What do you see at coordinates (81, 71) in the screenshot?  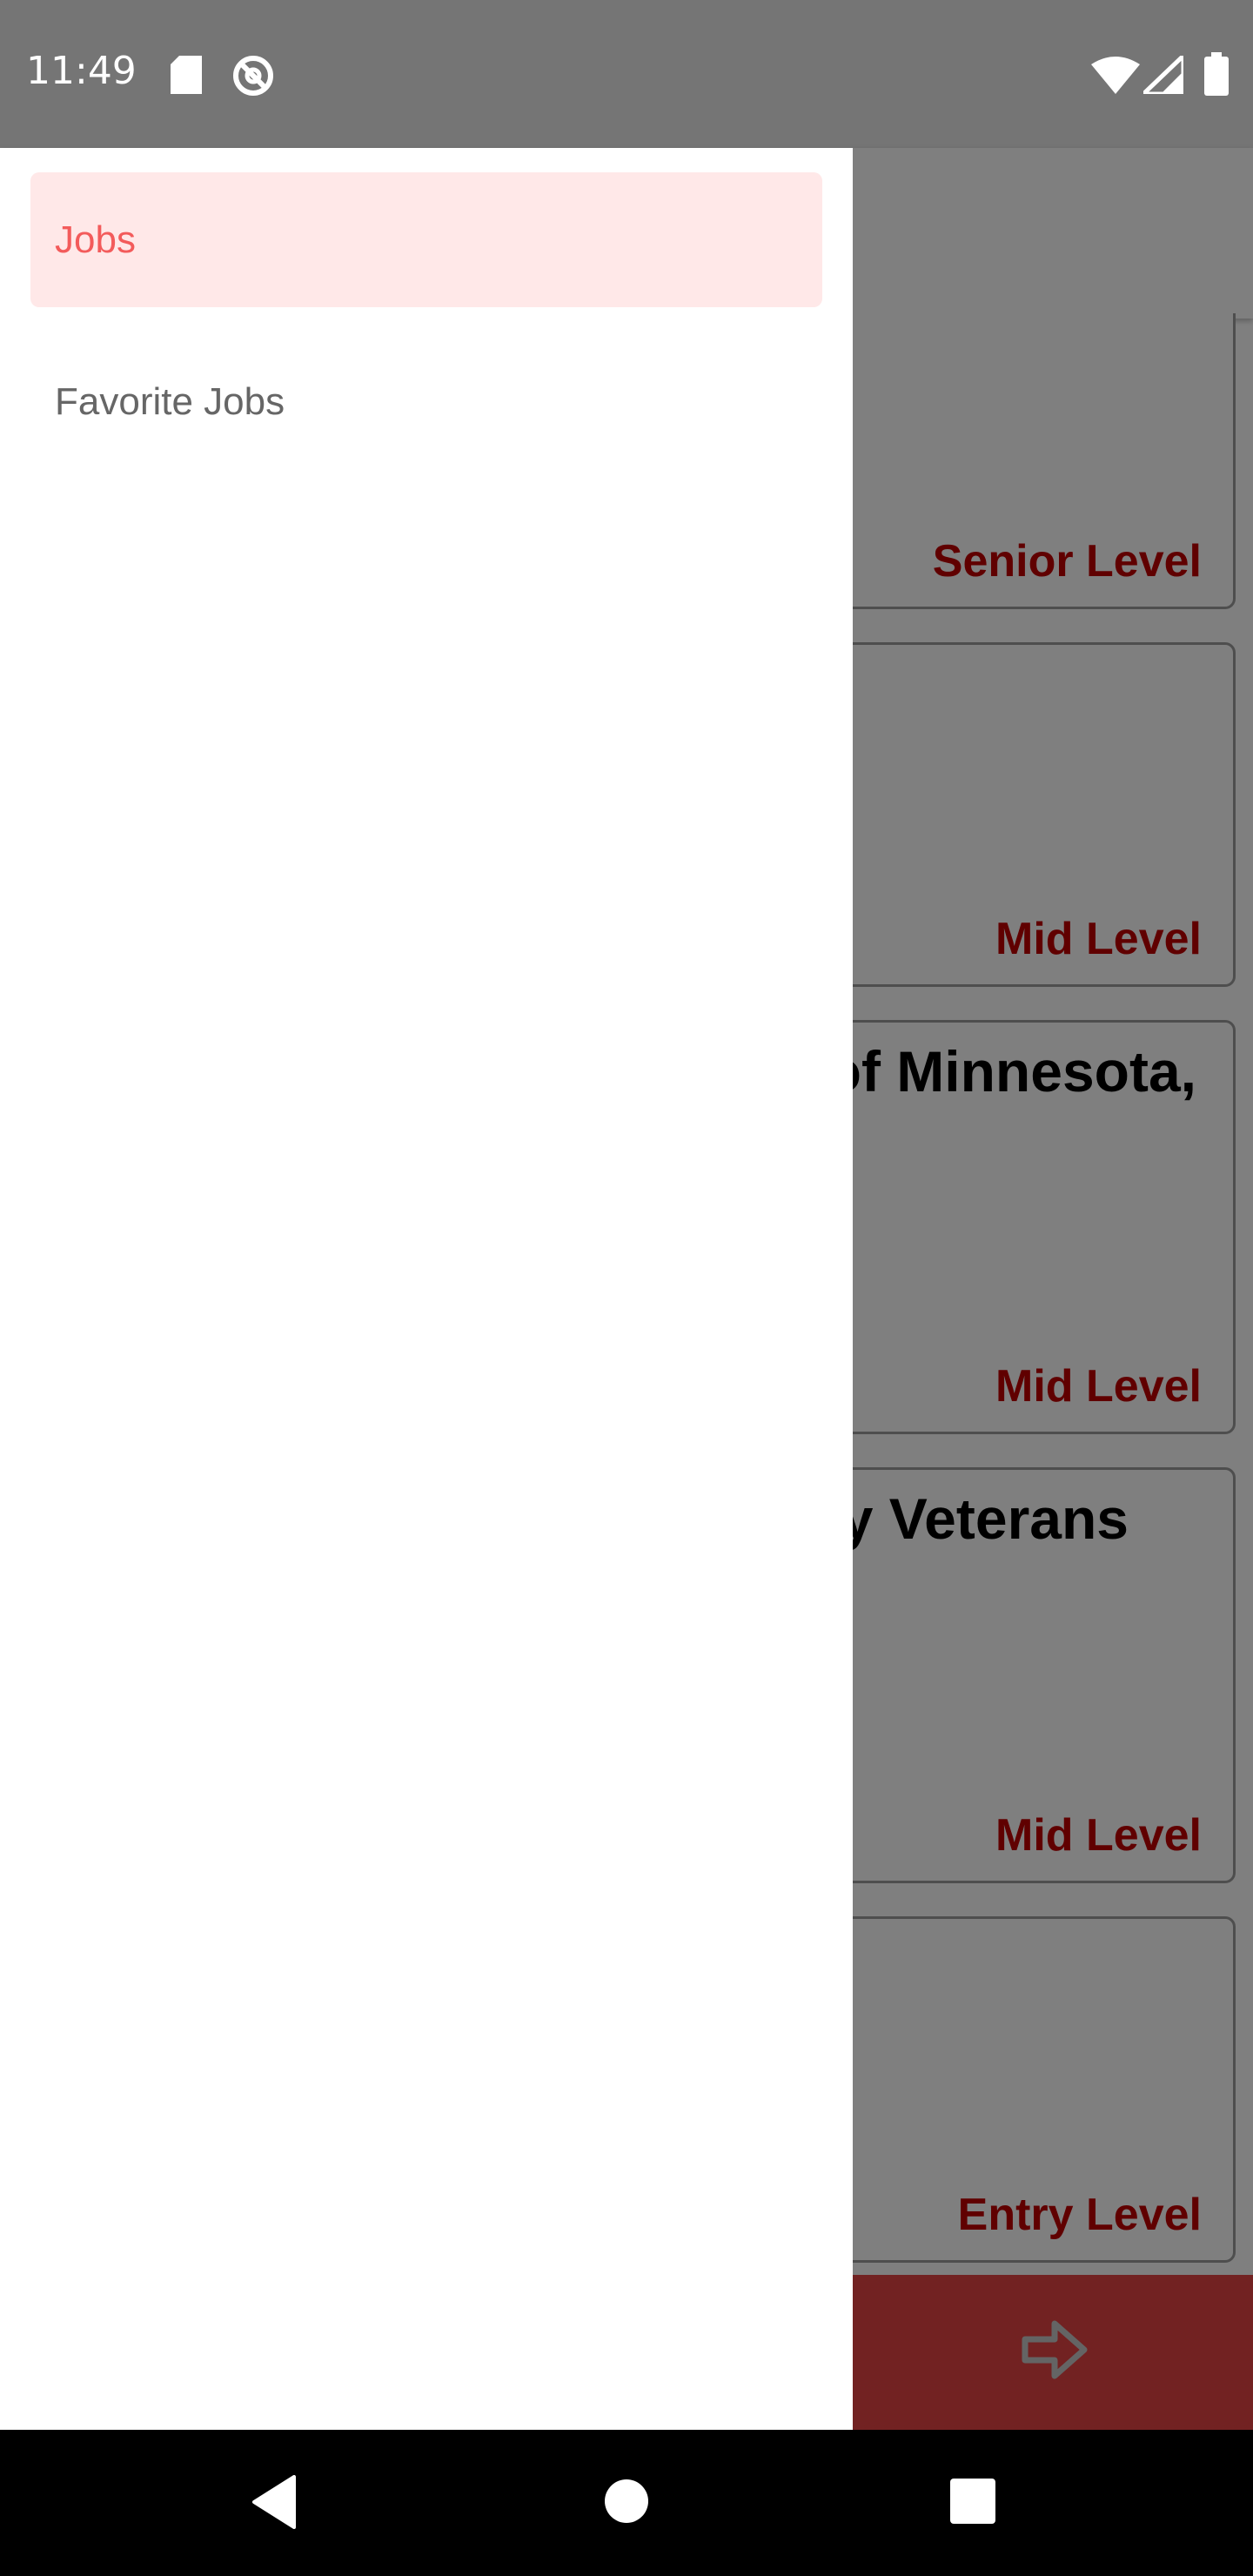 I see `status-time: 11:49` at bounding box center [81, 71].